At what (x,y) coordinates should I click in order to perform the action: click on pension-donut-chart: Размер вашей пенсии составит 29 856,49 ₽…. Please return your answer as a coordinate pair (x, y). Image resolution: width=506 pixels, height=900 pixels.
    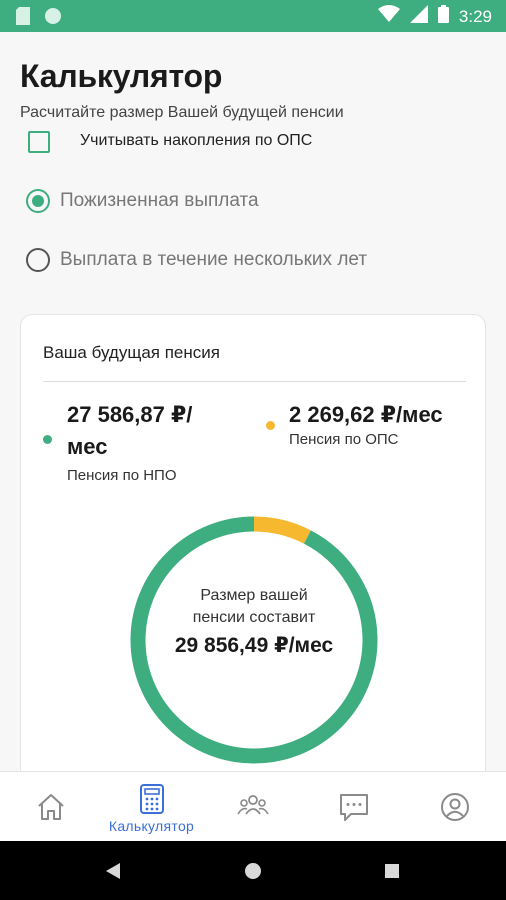
    Looking at the image, I should click on (254, 640).